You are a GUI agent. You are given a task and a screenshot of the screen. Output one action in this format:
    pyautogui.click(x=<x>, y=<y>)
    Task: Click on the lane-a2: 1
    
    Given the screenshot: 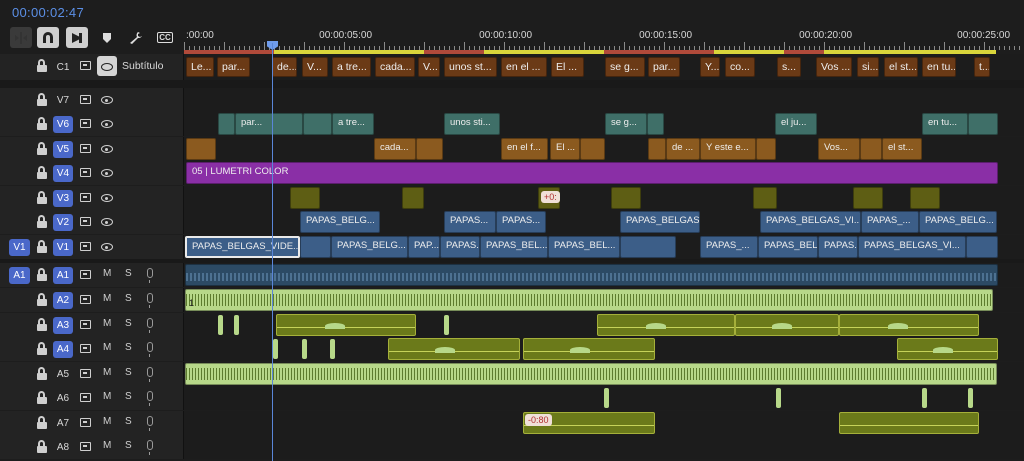 What is the action you would take?
    pyautogui.click(x=604, y=300)
    